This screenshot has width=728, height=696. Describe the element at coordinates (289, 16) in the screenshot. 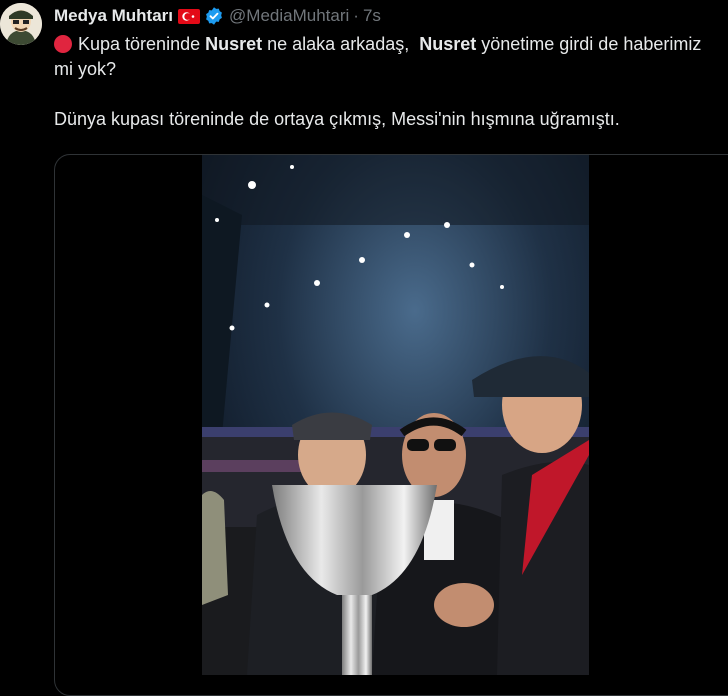

I see `author-handle: @MediaMuhtari` at that location.